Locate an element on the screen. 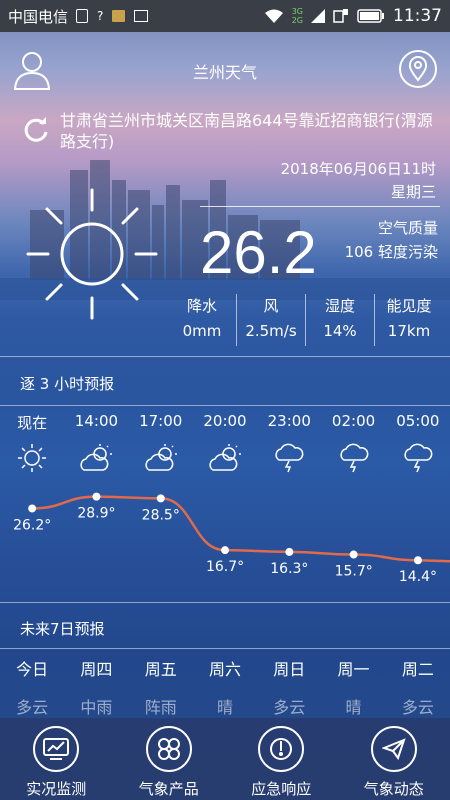 This screenshot has height=800, width=450. day-condition: 阵雨 is located at coordinates (160, 707).